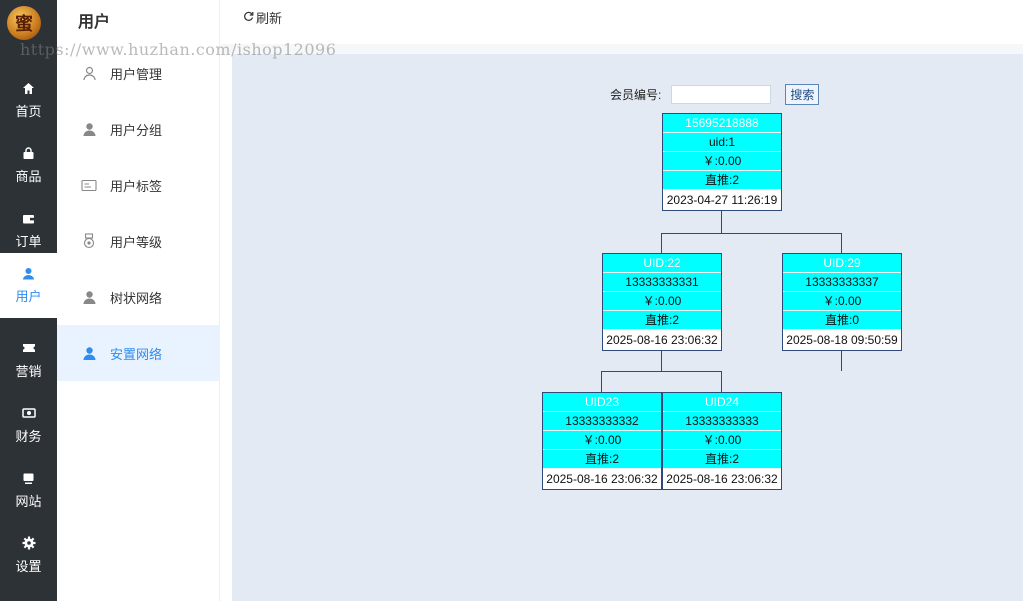 The width and height of the screenshot is (1023, 601). Describe the element at coordinates (722, 402) in the screenshot. I see `node-header: UID24` at that location.